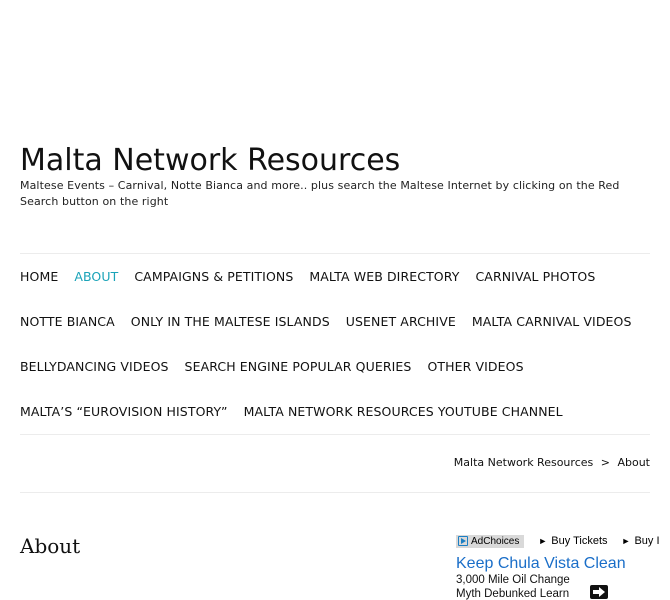  I want to click on adchoices-label: AdChoices, so click(495, 541).